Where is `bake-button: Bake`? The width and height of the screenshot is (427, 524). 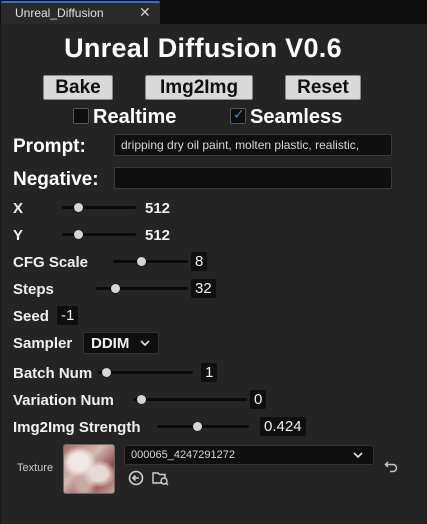
bake-button: Bake is located at coordinates (78, 87).